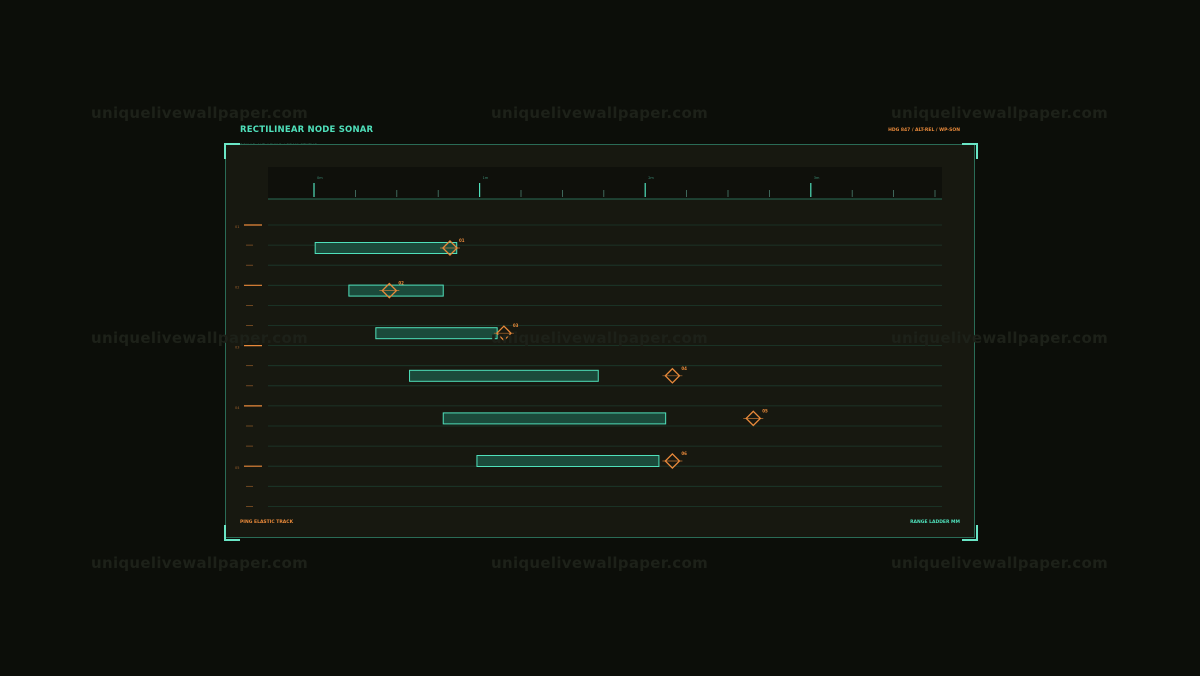 Image resolution: width=1200 pixels, height=676 pixels. What do you see at coordinates (684, 368) in the screenshot?
I see `marker-label: 04` at bounding box center [684, 368].